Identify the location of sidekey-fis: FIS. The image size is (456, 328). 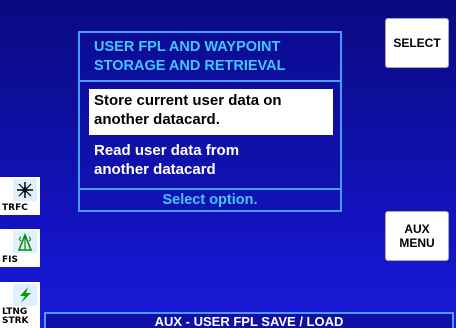
(20, 248).